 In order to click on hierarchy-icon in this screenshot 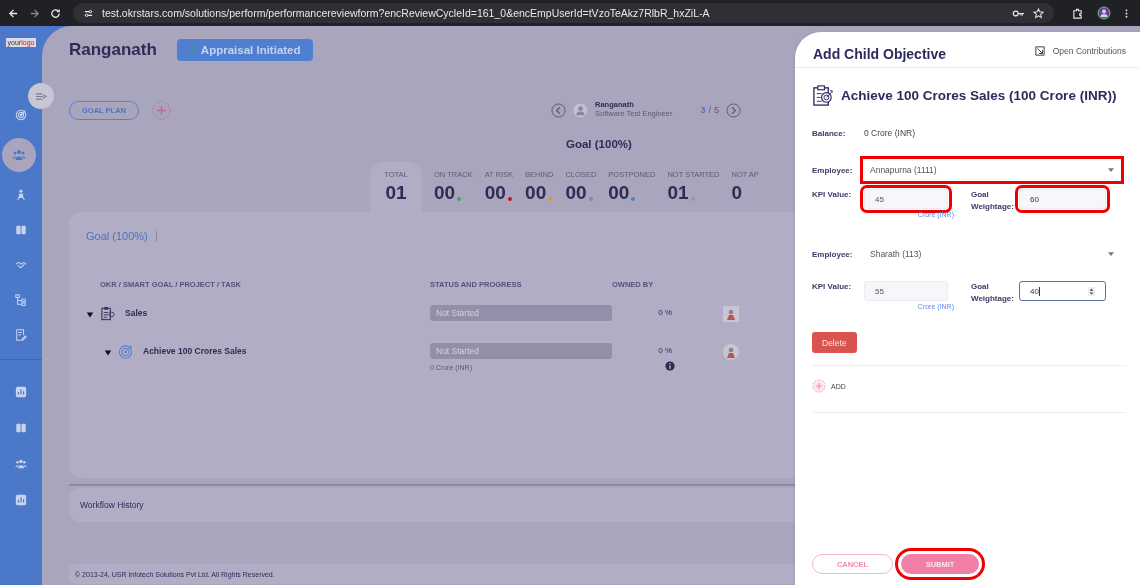, I will do `click(21, 300)`.